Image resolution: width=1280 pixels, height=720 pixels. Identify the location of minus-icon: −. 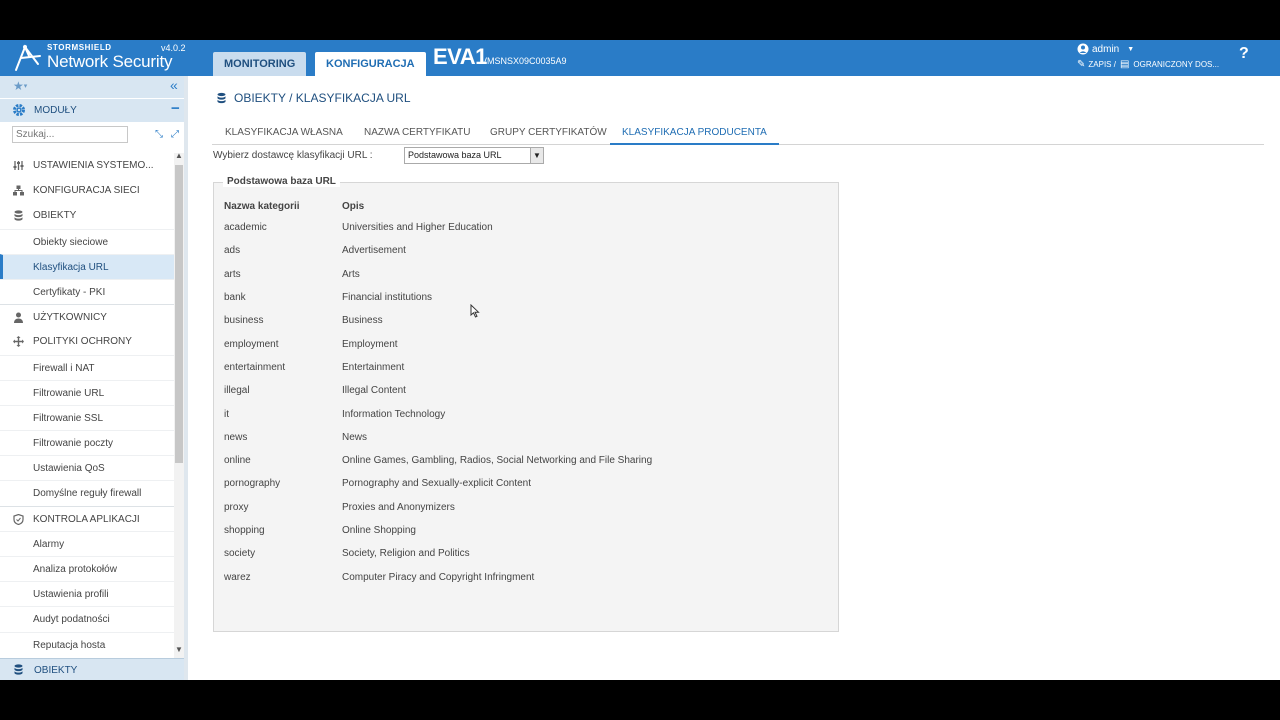
(175, 108).